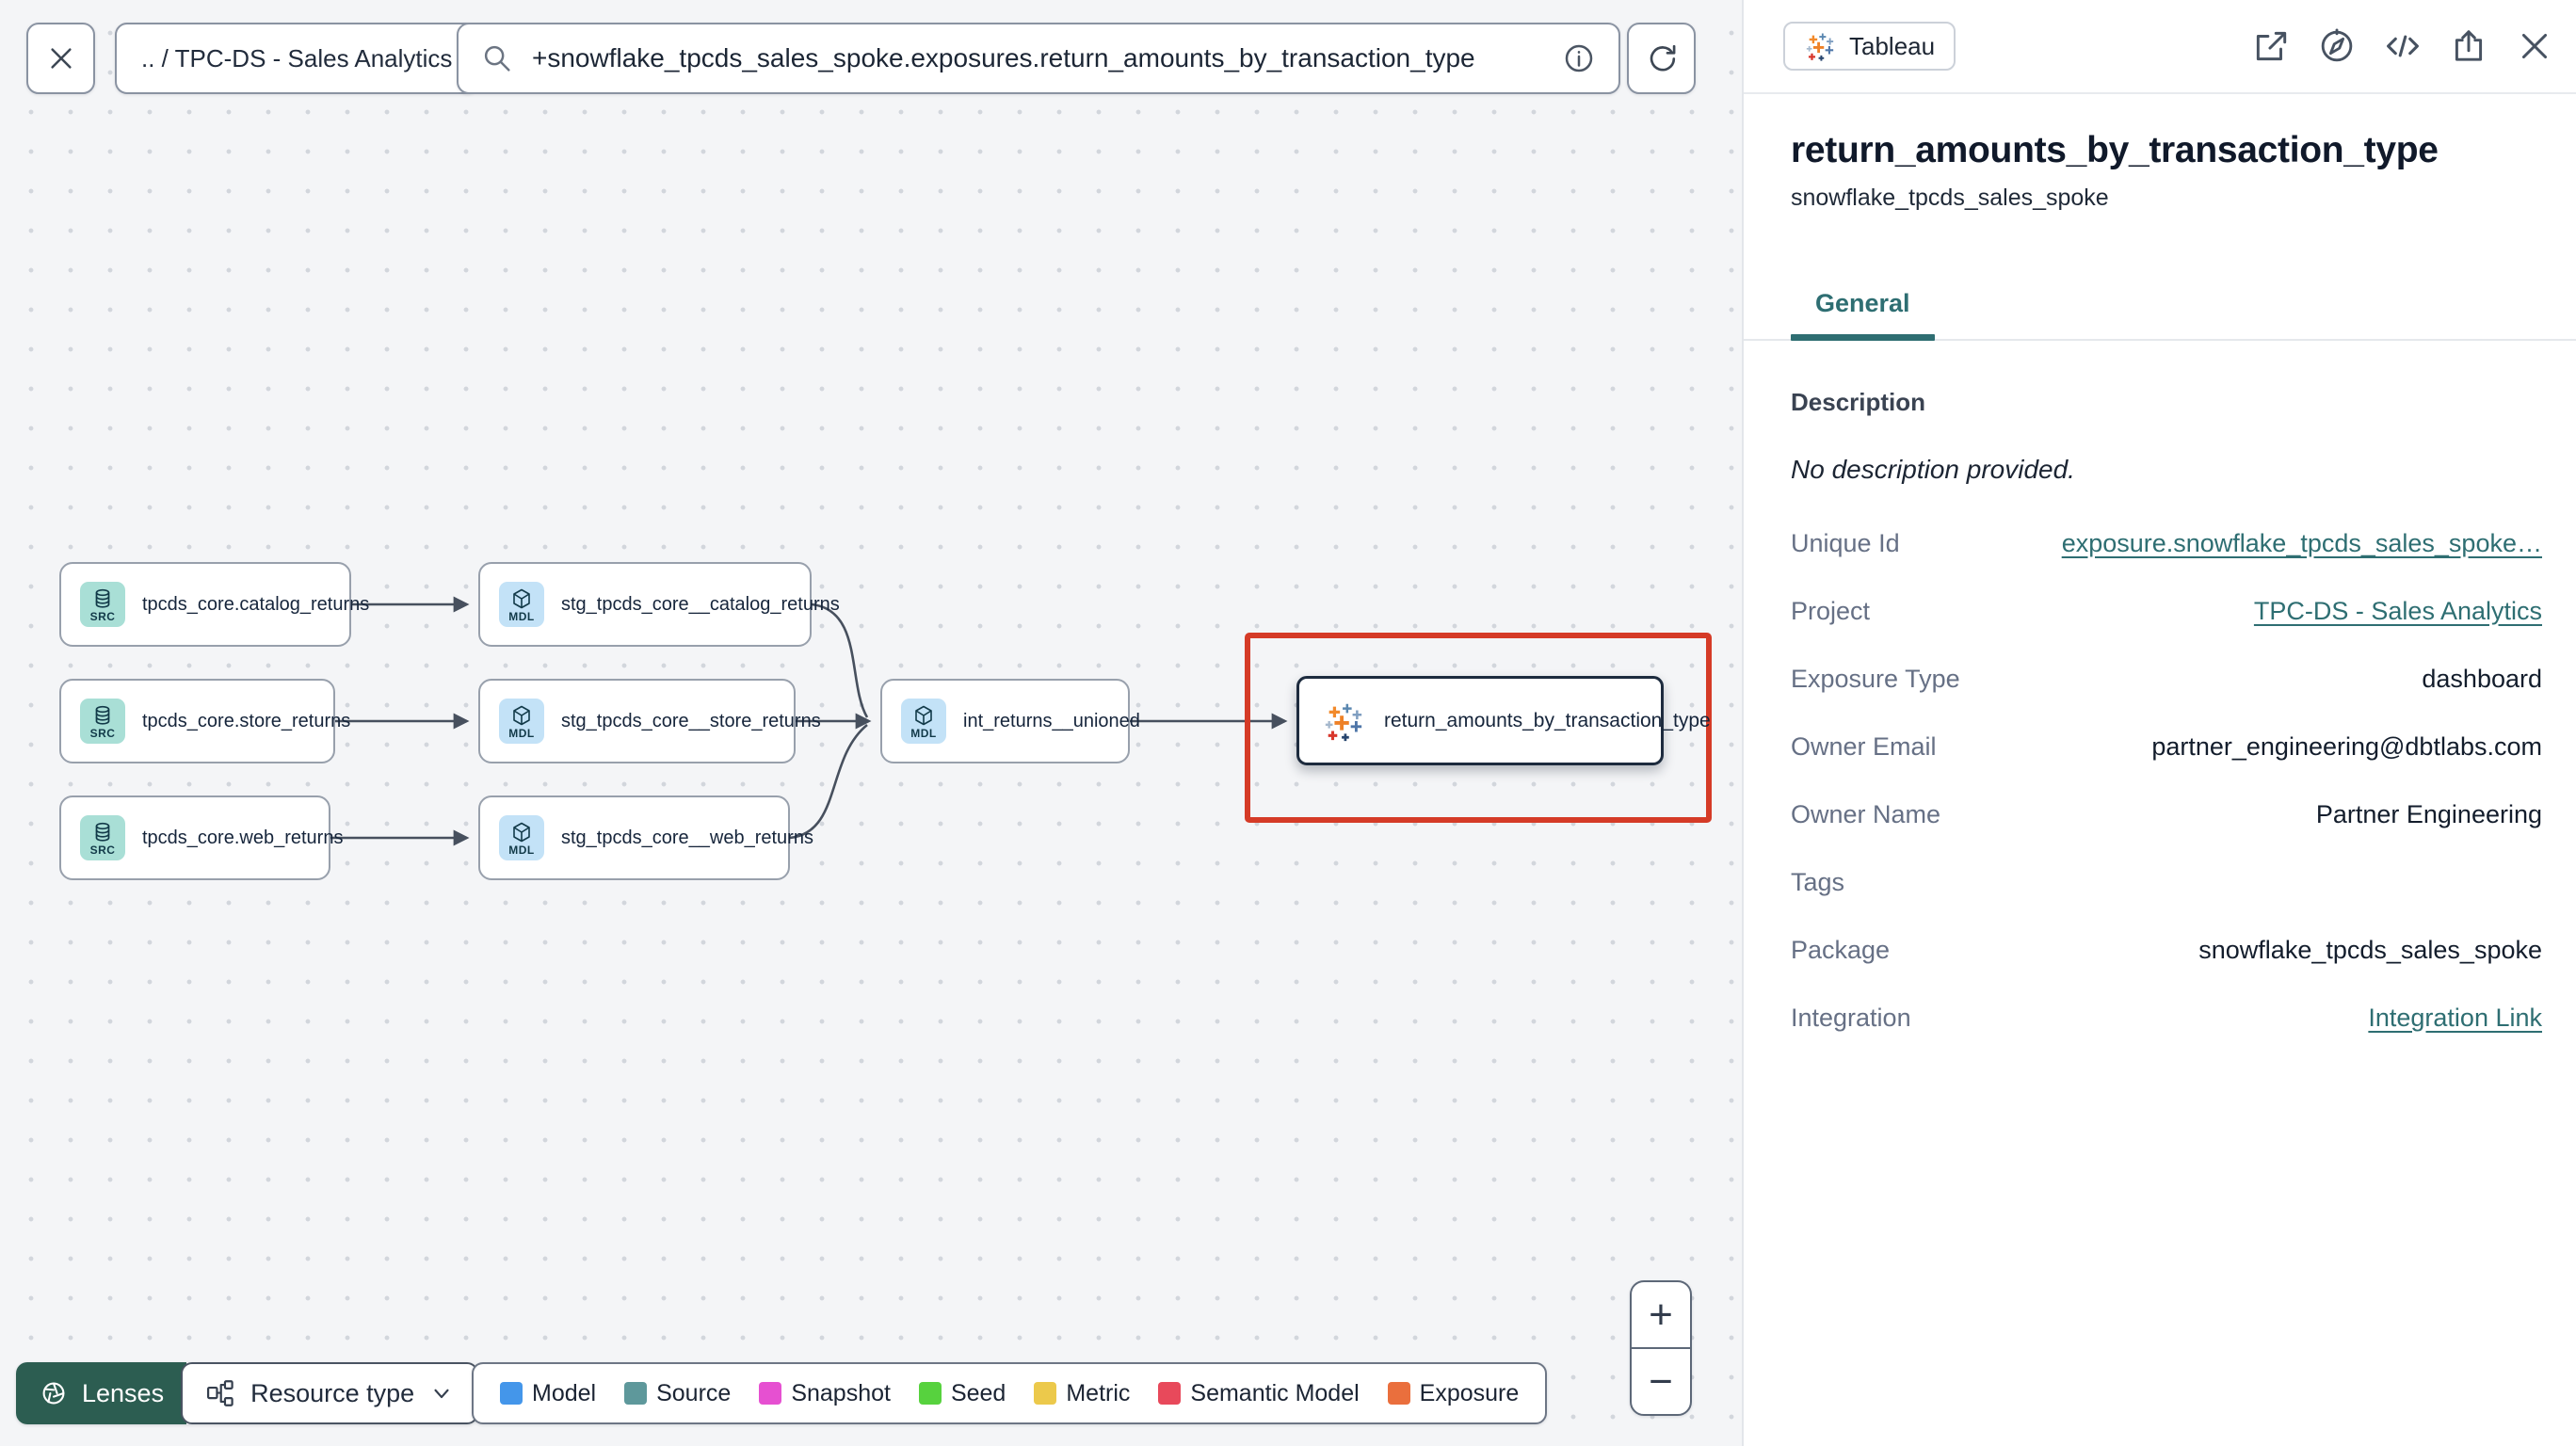 This screenshot has height=1446, width=2576. What do you see at coordinates (1661, 1381) in the screenshot?
I see `zoom-out-button: −` at bounding box center [1661, 1381].